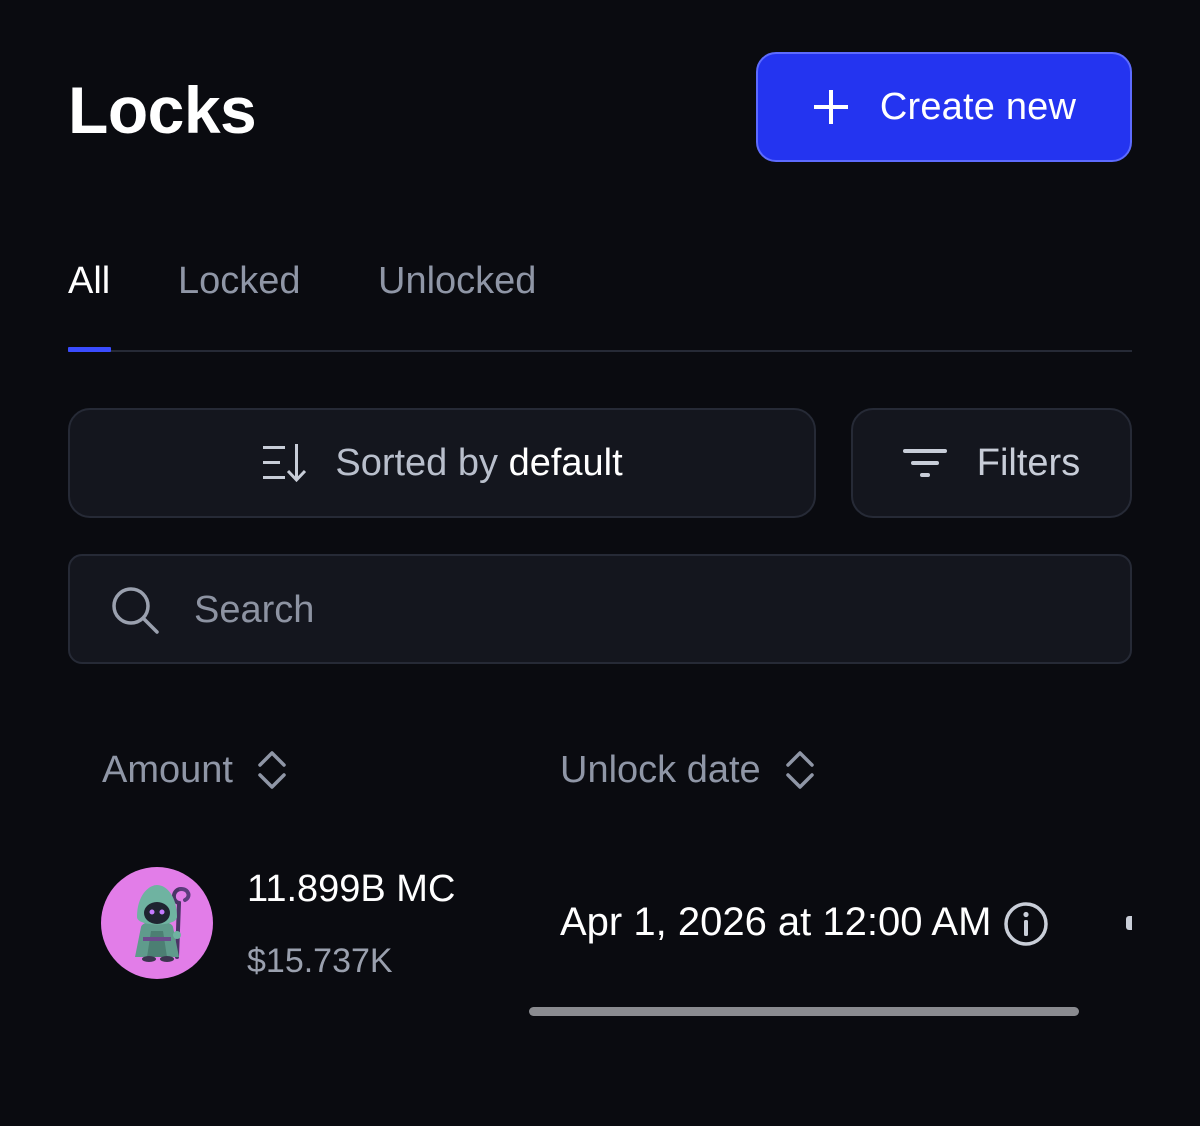 This screenshot has height=1126, width=1200. I want to click on hooded-wizard-icon, so click(163, 923).